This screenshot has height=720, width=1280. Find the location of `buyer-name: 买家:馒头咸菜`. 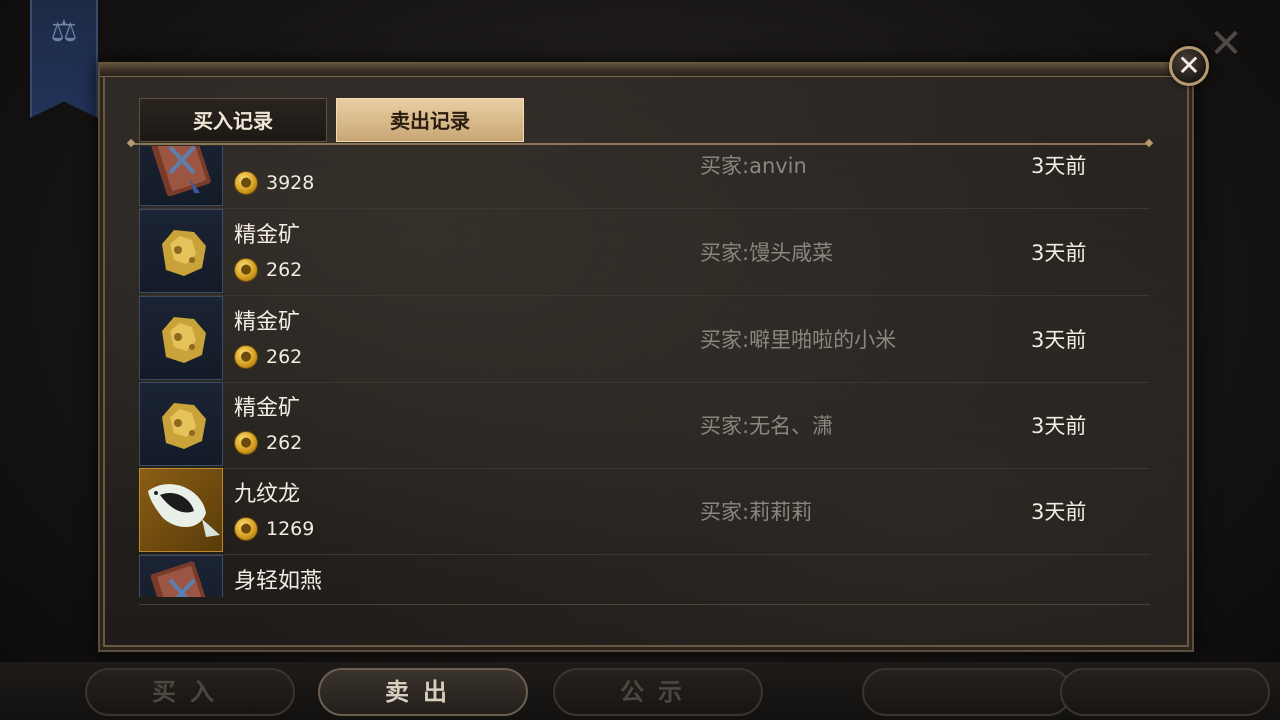

buyer-name: 买家:馒头咸菜 is located at coordinates (767, 253).